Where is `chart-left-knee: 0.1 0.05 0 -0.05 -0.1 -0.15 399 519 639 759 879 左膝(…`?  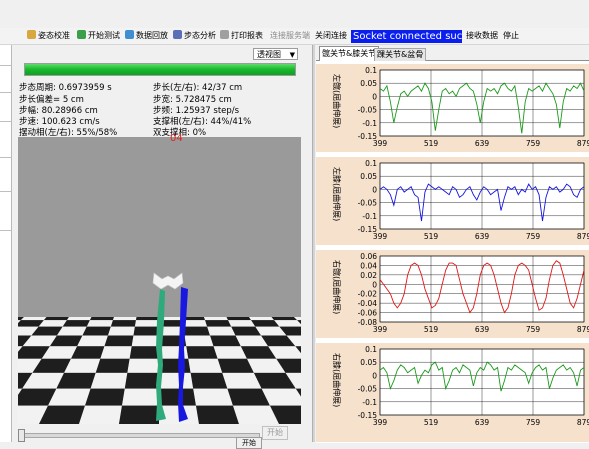 chart-left-knee: 0.1 0.05 0 -0.05 -0.1 -0.15 399 519 639 759 879 左膝(… is located at coordinates (452, 201).